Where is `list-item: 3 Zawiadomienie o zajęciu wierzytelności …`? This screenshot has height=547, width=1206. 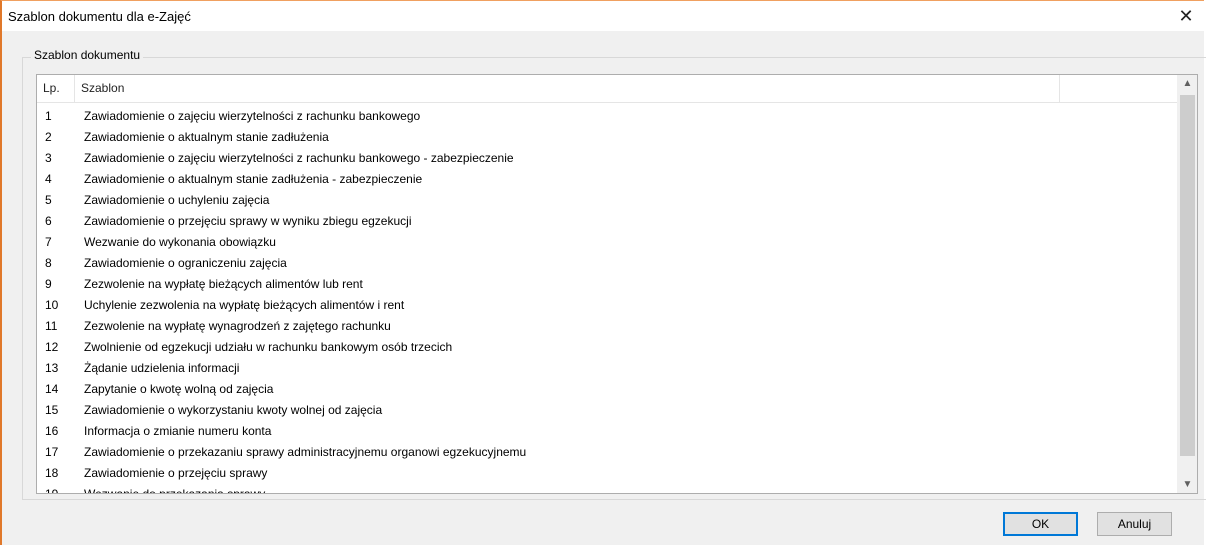 list-item: 3 Zawiadomienie o zajęciu wierzytelności … is located at coordinates (608, 158).